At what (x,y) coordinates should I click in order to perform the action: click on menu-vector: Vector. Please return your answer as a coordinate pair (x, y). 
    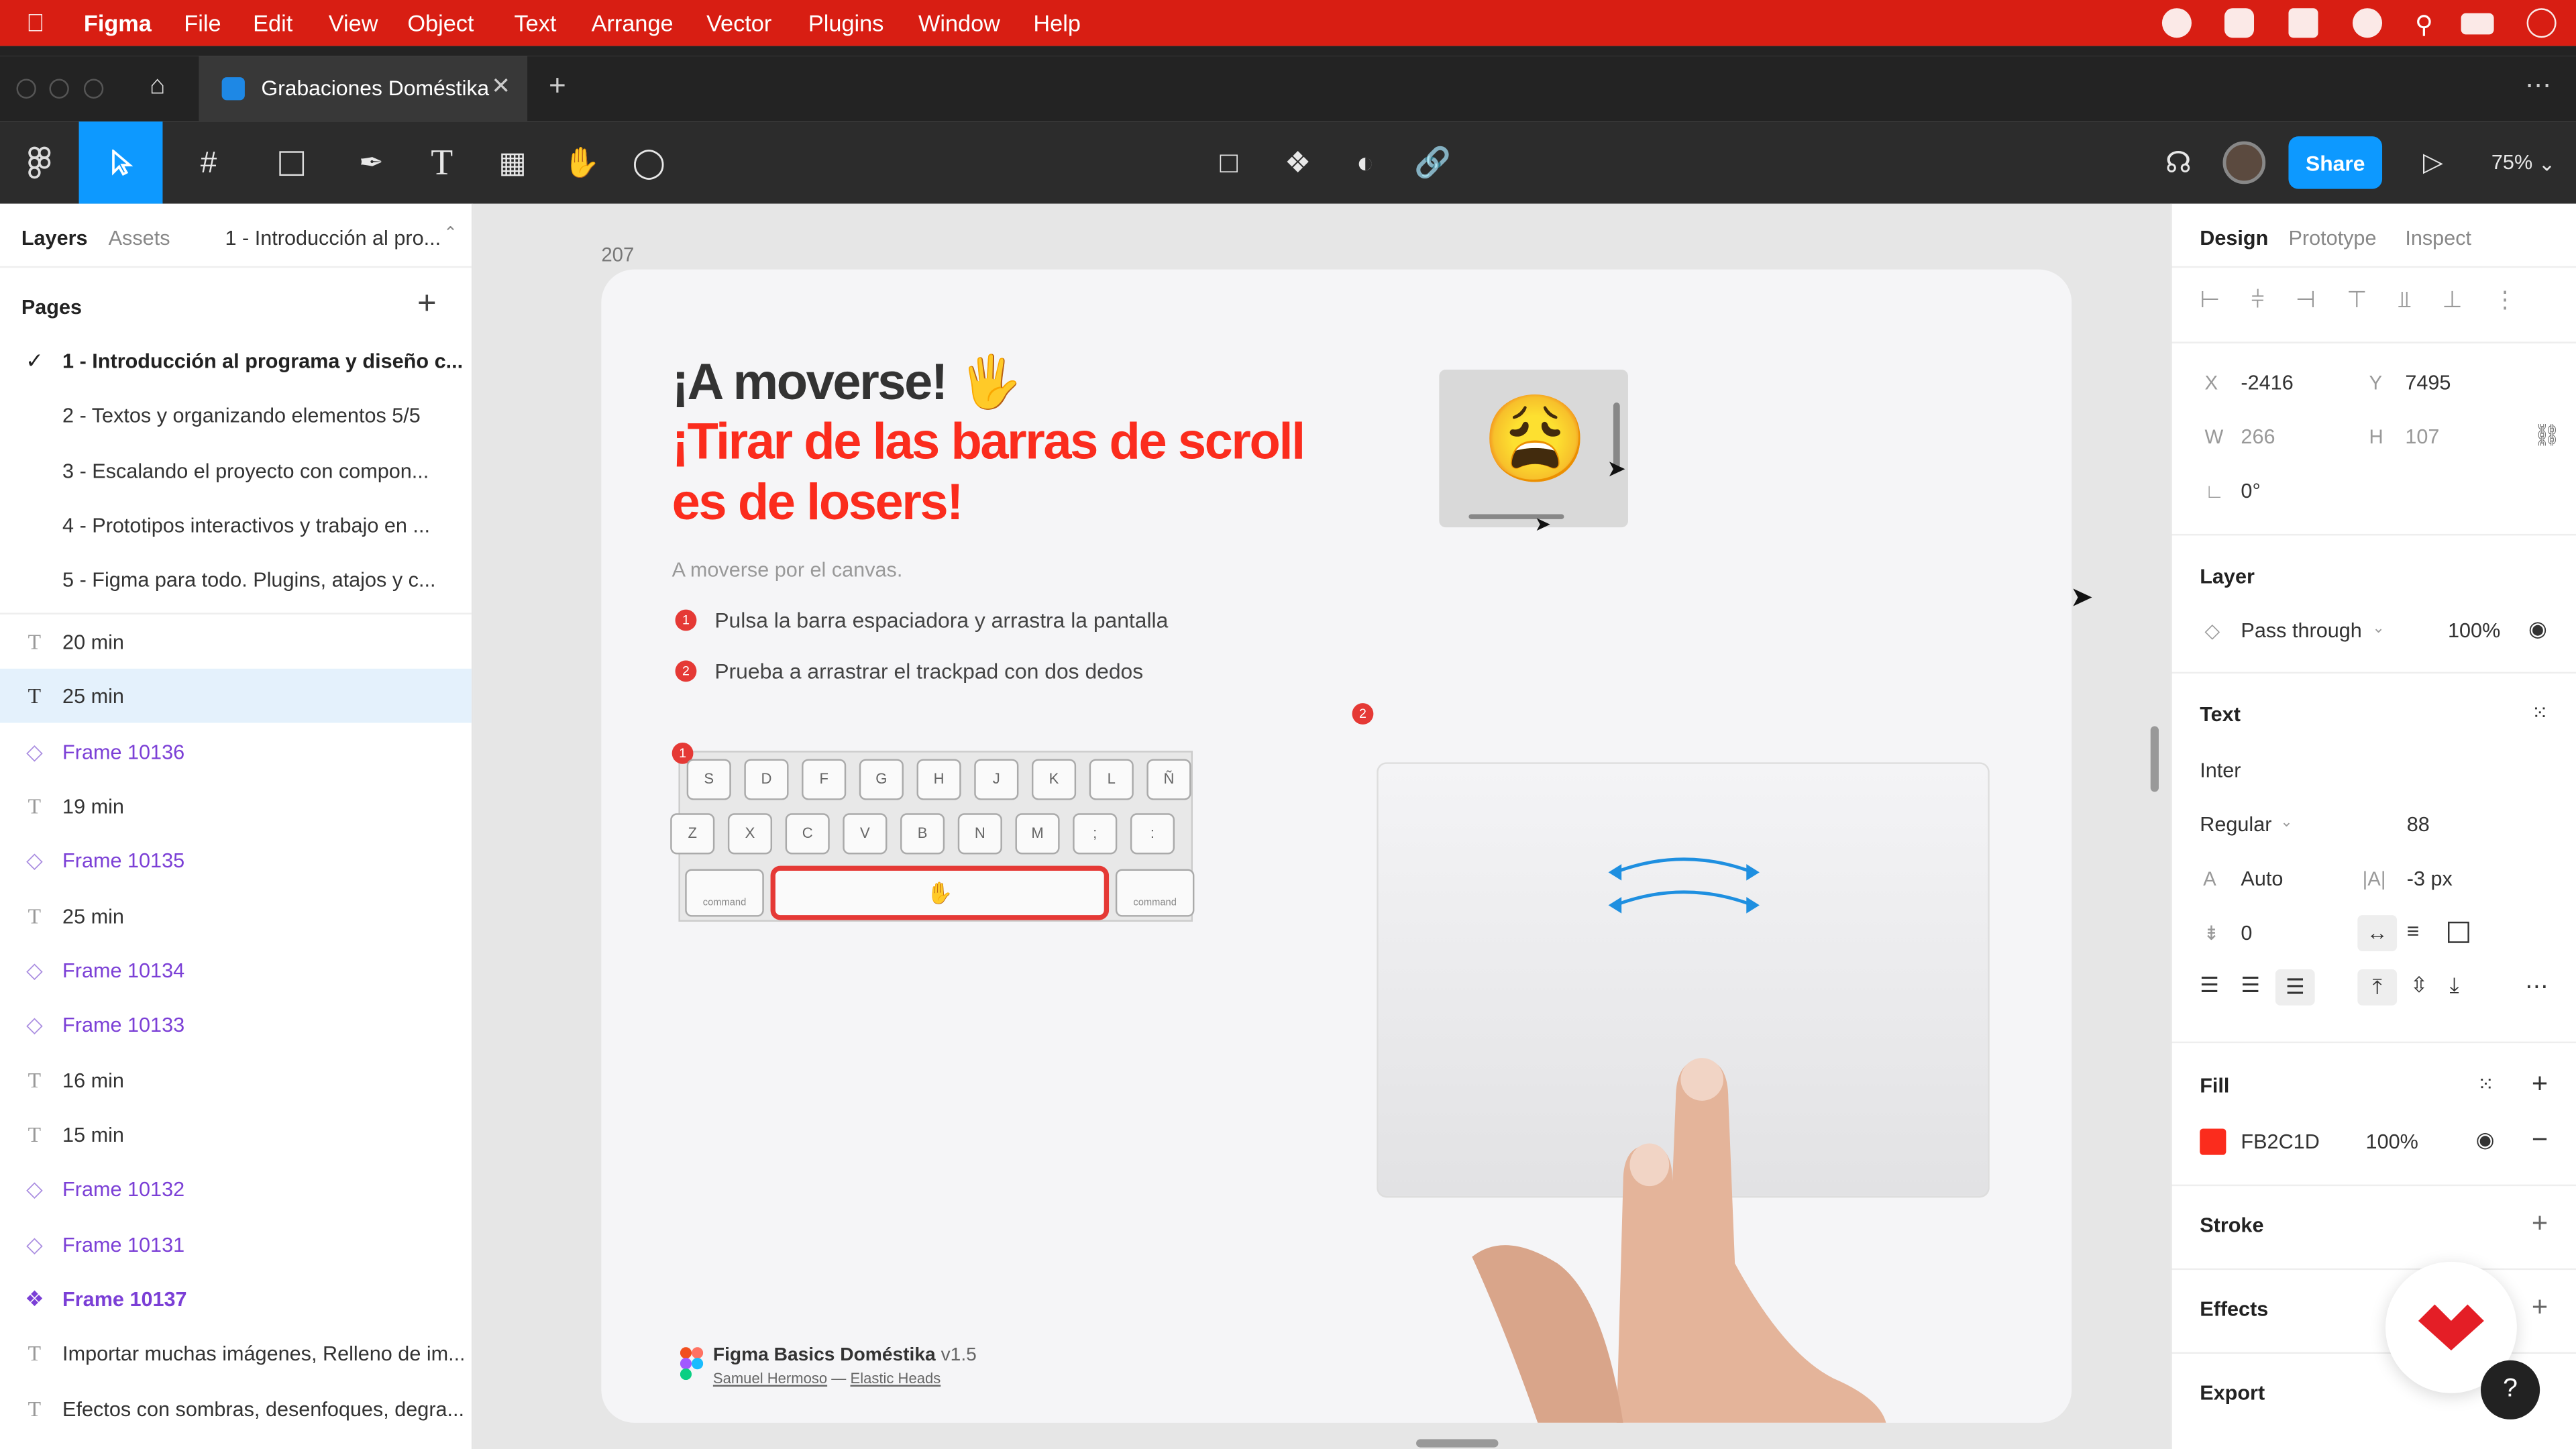
    Looking at the image, I should click on (738, 23).